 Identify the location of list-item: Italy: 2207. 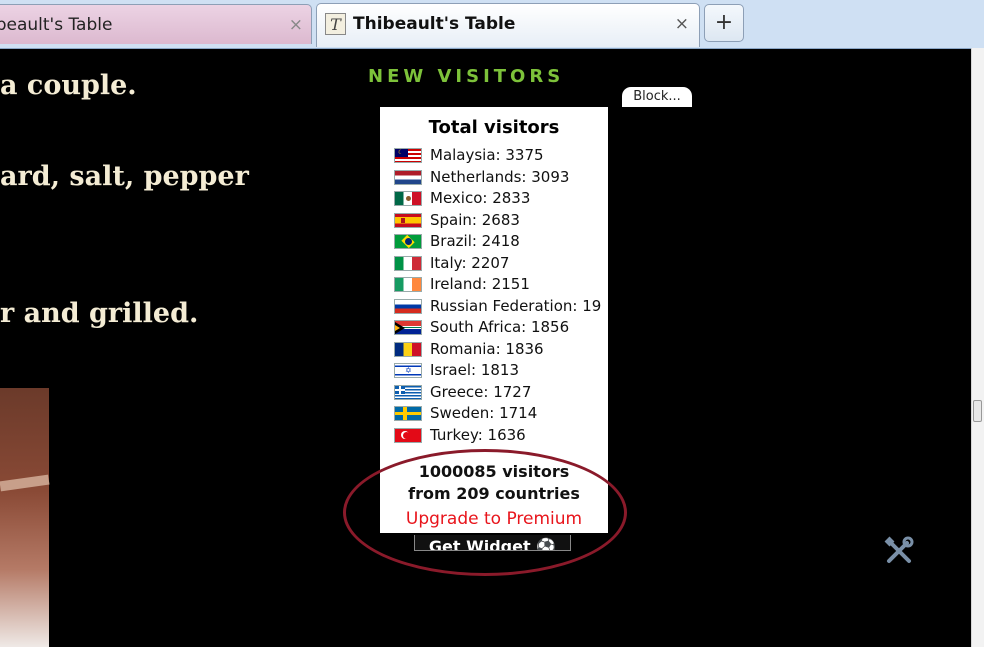
(501, 264).